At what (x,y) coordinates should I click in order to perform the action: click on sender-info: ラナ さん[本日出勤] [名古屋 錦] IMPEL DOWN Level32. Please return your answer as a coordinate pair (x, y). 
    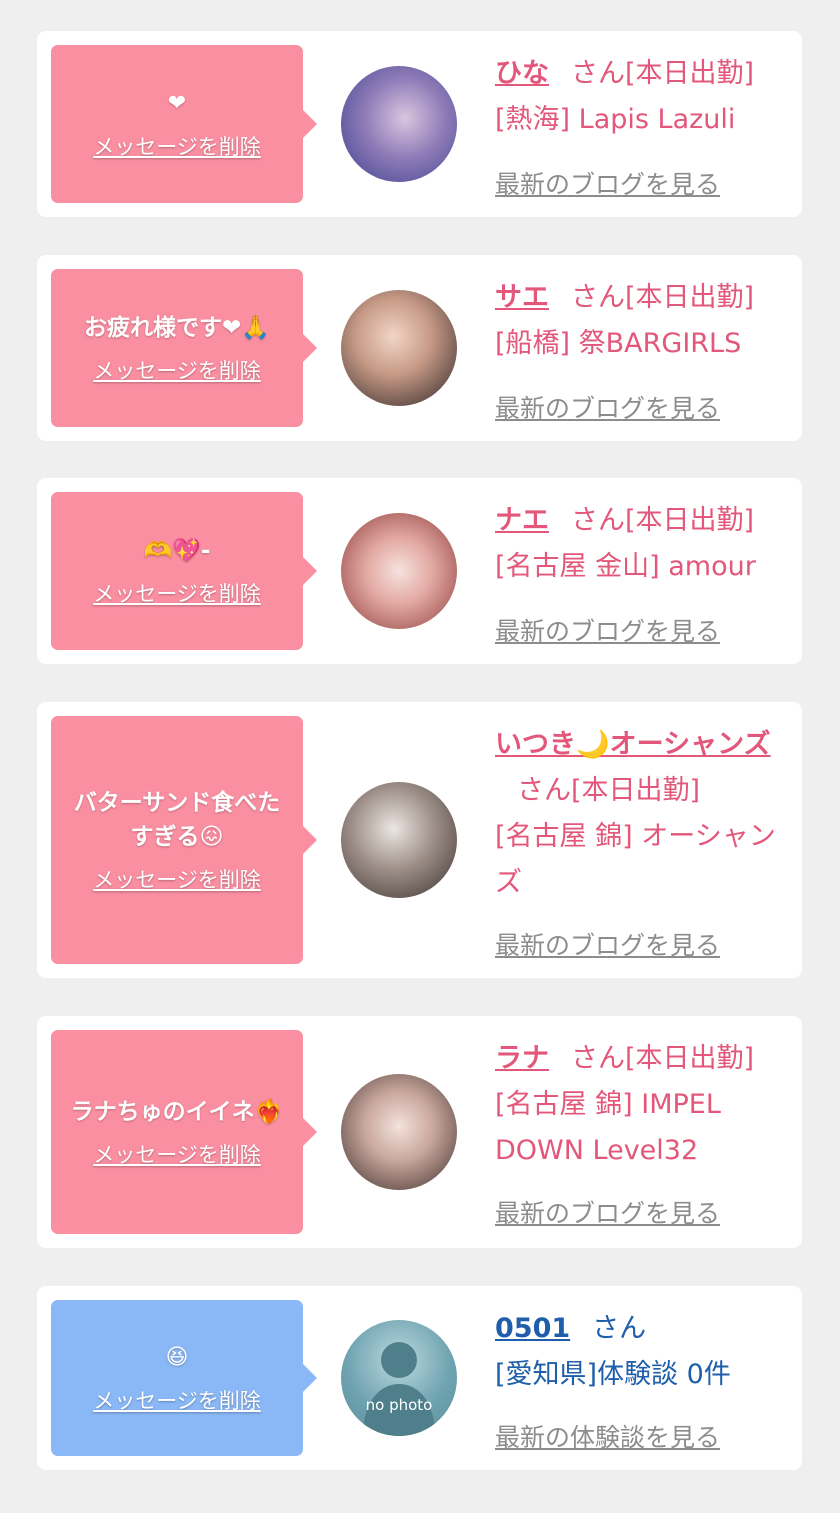
    Looking at the image, I should click on (644, 1105).